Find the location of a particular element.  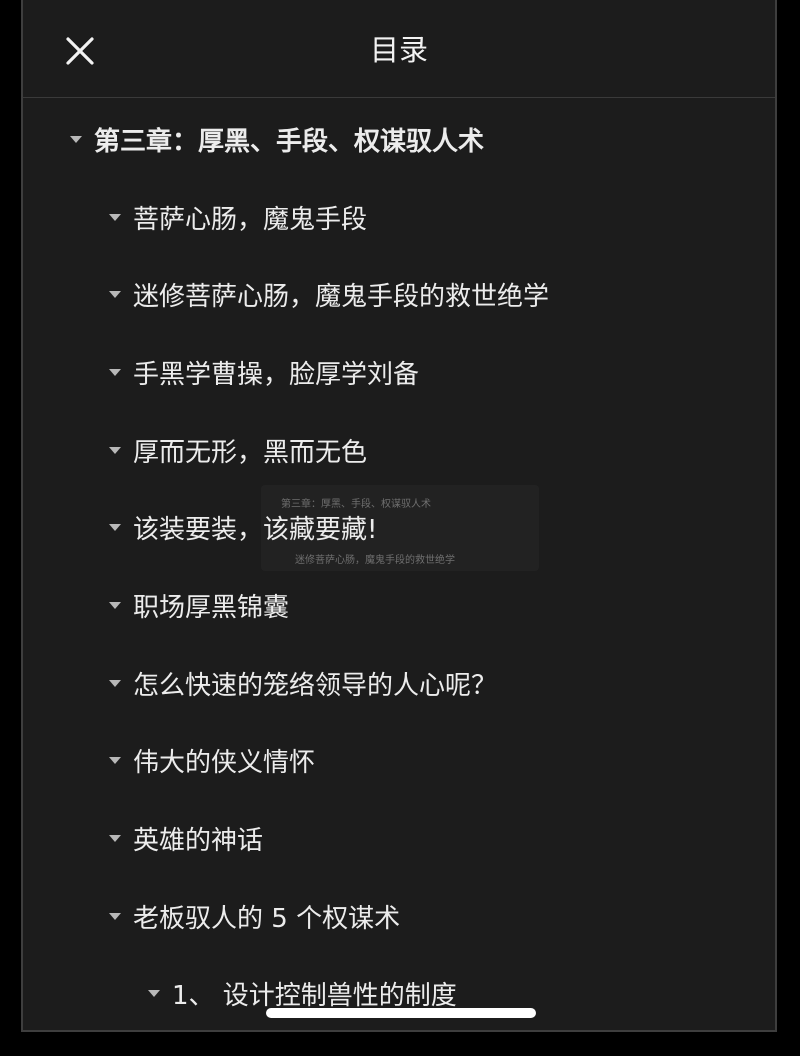

page-title: 目录 is located at coordinates (398, 50).